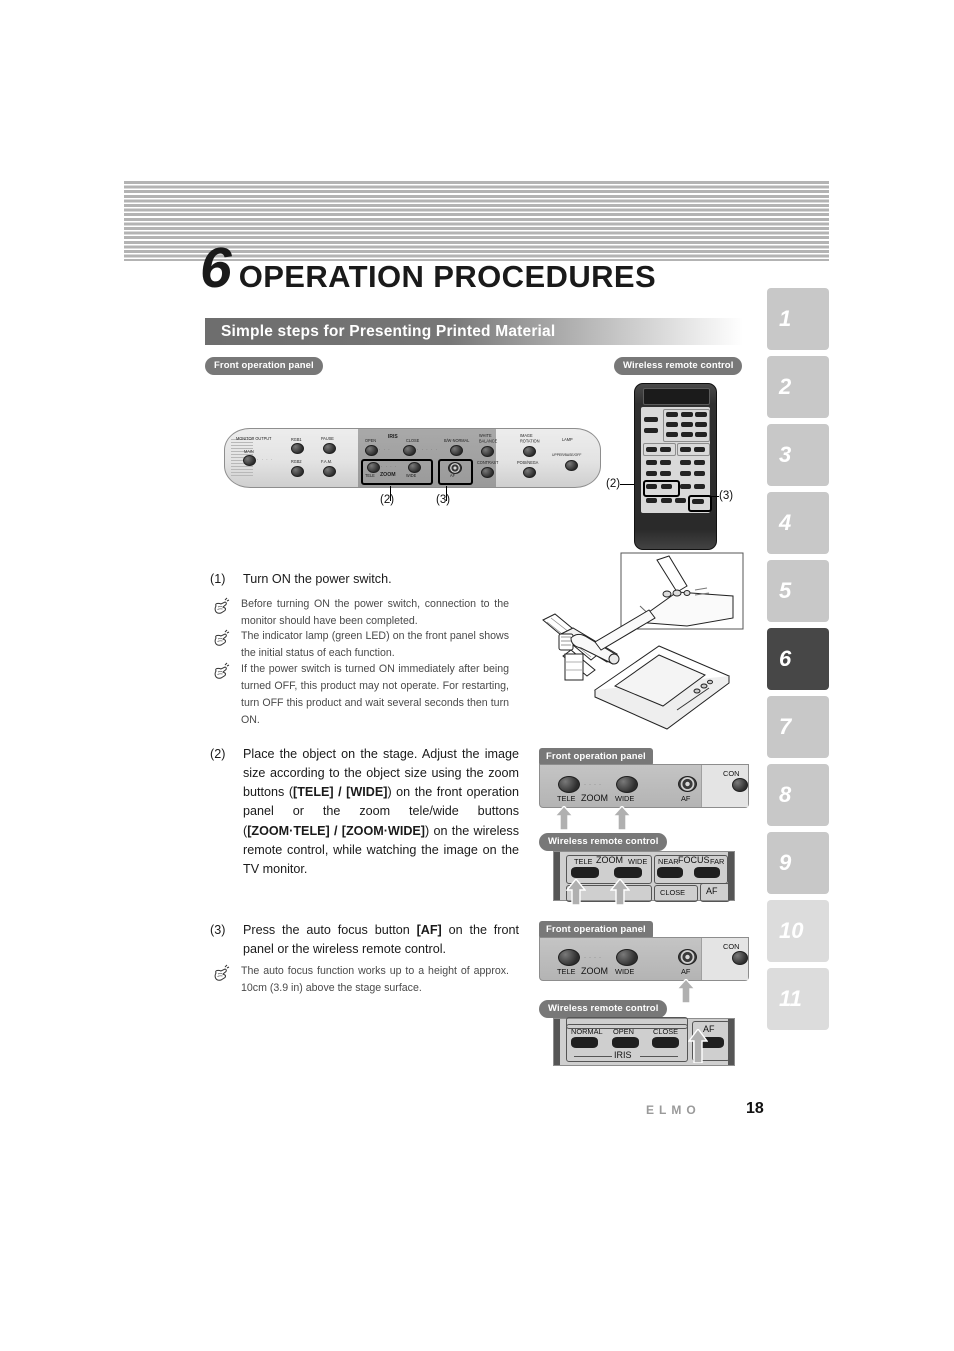 This screenshot has width=954, height=1351. What do you see at coordinates (487, 451) in the screenshot?
I see `knob-white-balance` at bounding box center [487, 451].